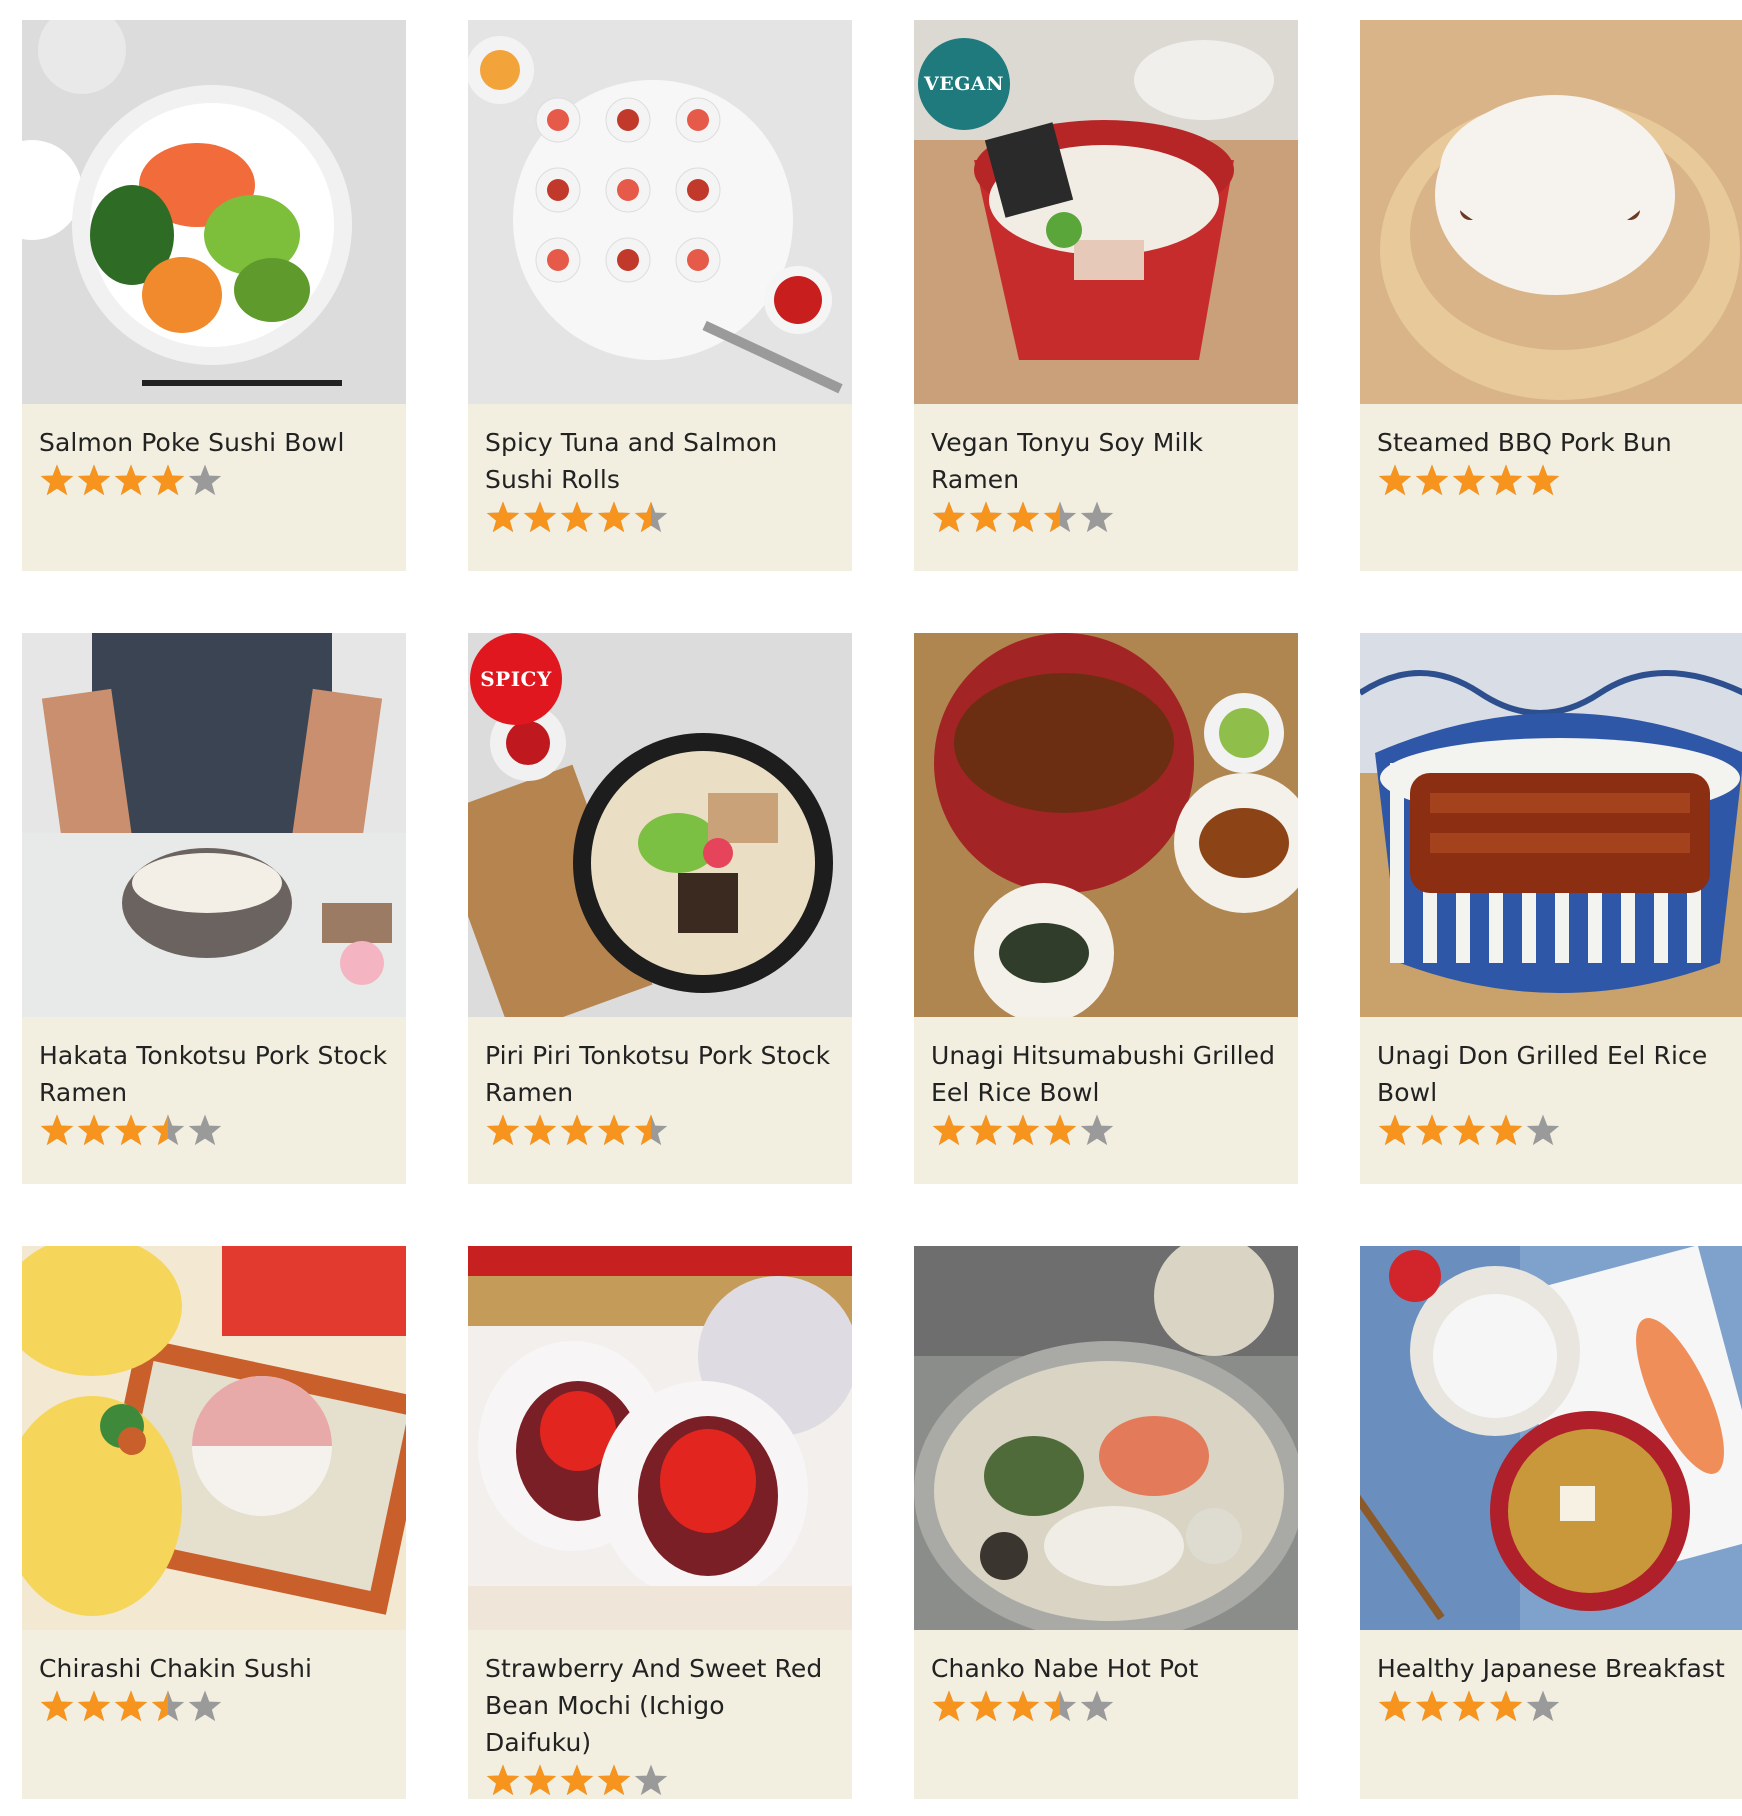 The image size is (1742, 1816). Describe the element at coordinates (1551, 1438) in the screenshot. I see `breakfast-photo` at that location.